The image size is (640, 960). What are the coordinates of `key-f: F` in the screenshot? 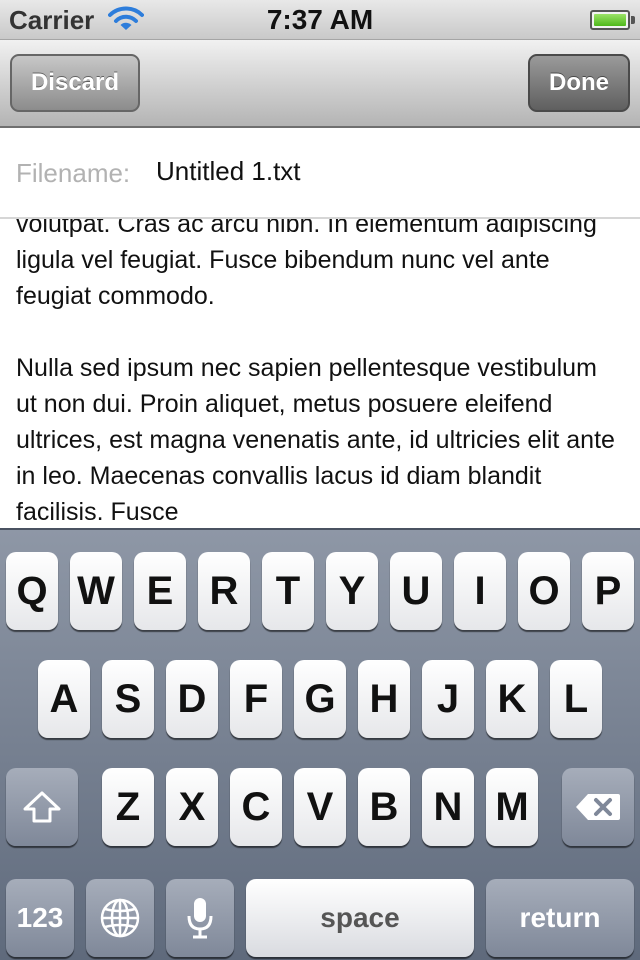 It's located at (256, 699).